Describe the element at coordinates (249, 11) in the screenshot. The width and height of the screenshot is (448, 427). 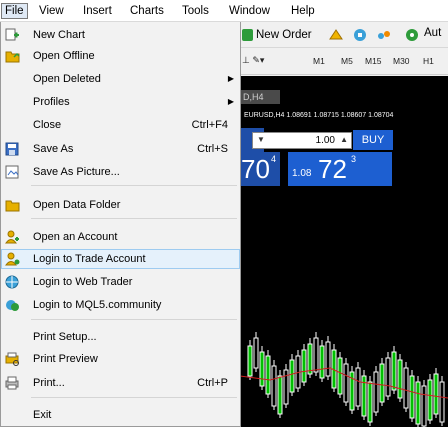
I see `menu-window: Window` at that location.